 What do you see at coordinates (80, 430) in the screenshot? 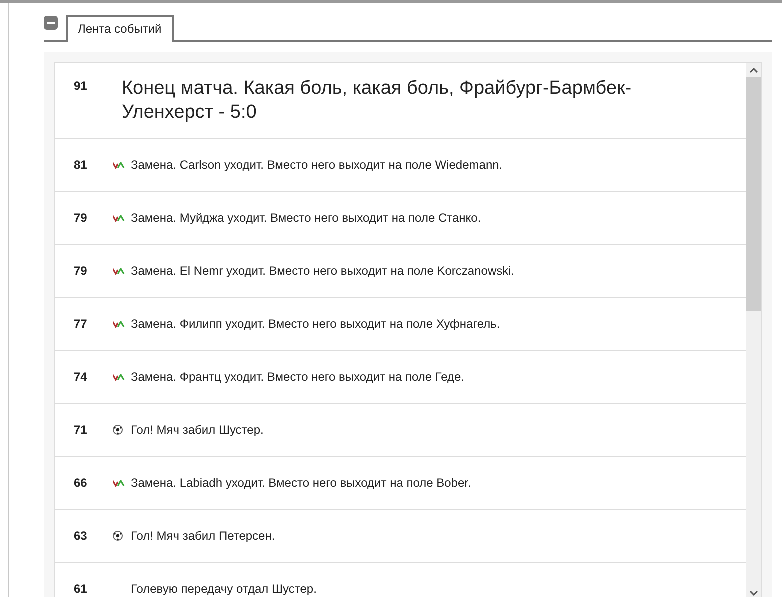
I see `event-minute: 71` at bounding box center [80, 430].